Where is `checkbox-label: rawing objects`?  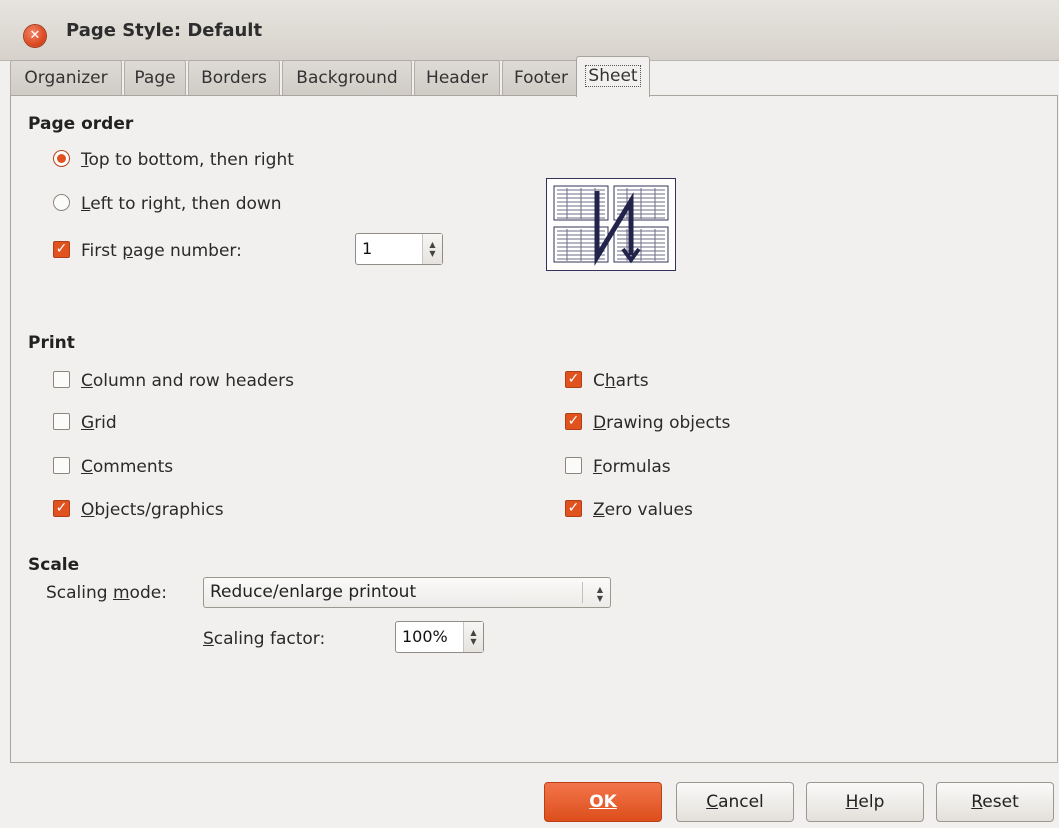
checkbox-label: rawing objects is located at coordinates (668, 423).